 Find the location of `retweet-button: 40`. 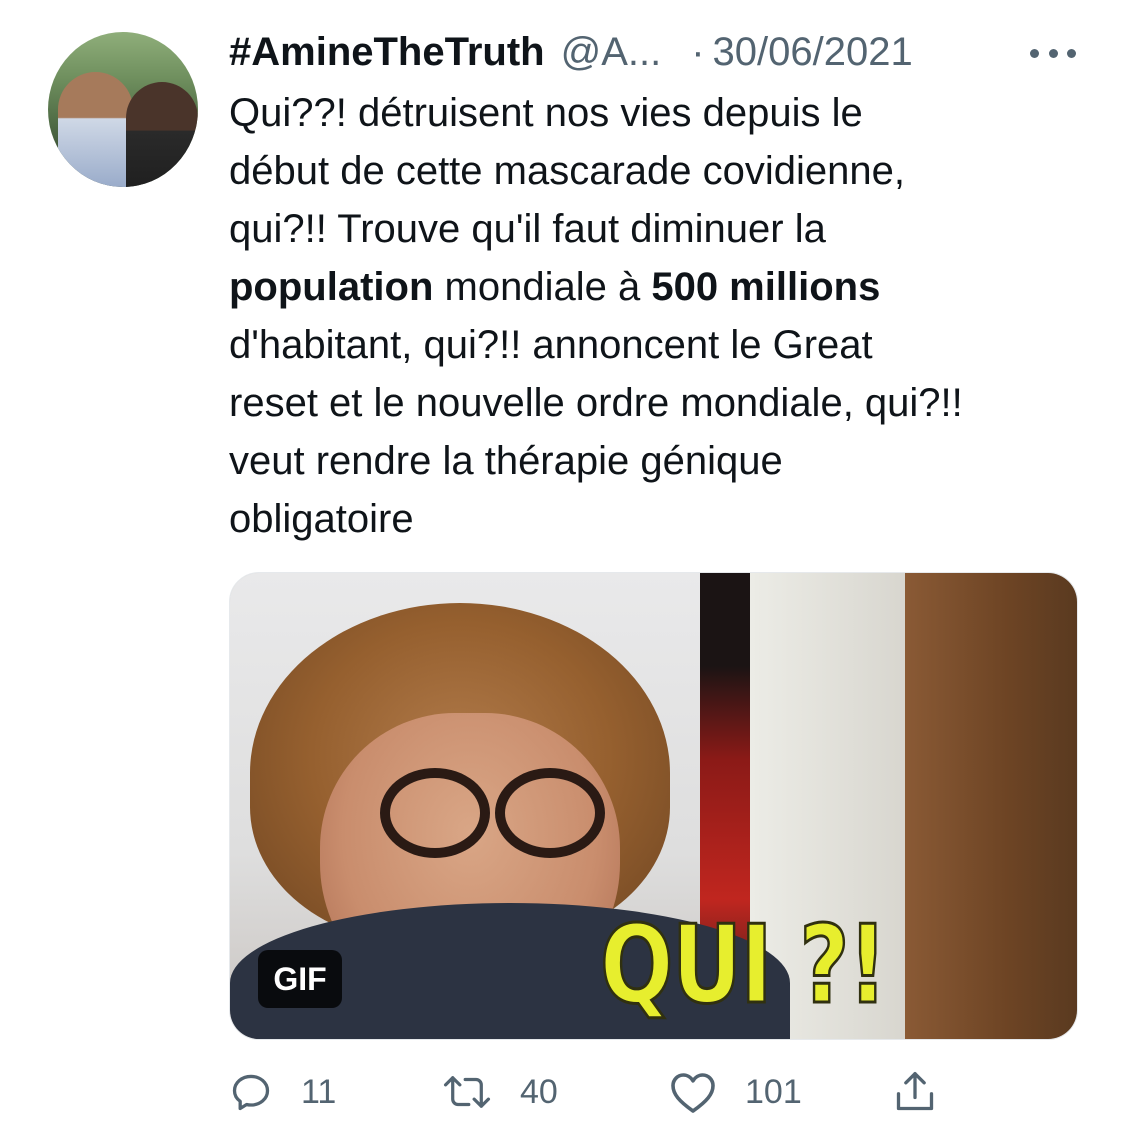

retweet-button: 40 is located at coordinates (500, 1092).